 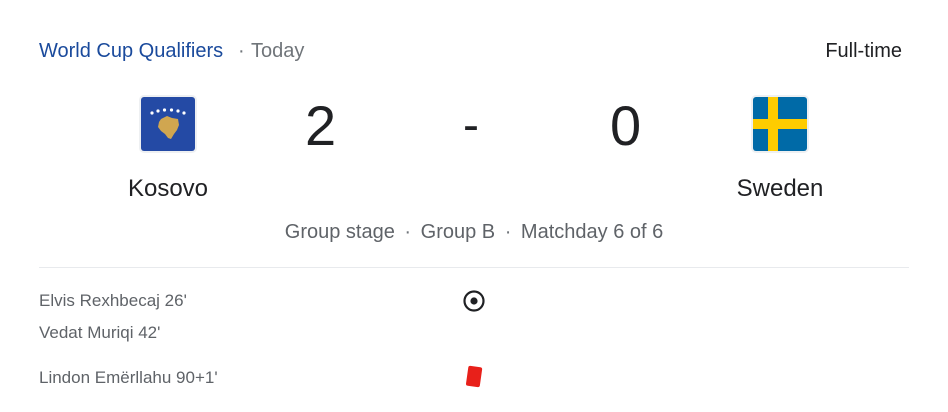 I want to click on goal-icon, so click(x=474, y=301).